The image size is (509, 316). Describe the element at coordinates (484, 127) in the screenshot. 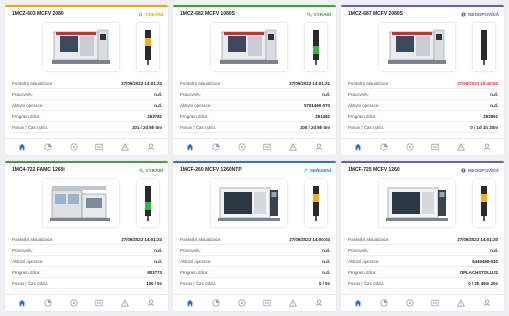

I see `value: 0 / 1d 1h 20m` at that location.